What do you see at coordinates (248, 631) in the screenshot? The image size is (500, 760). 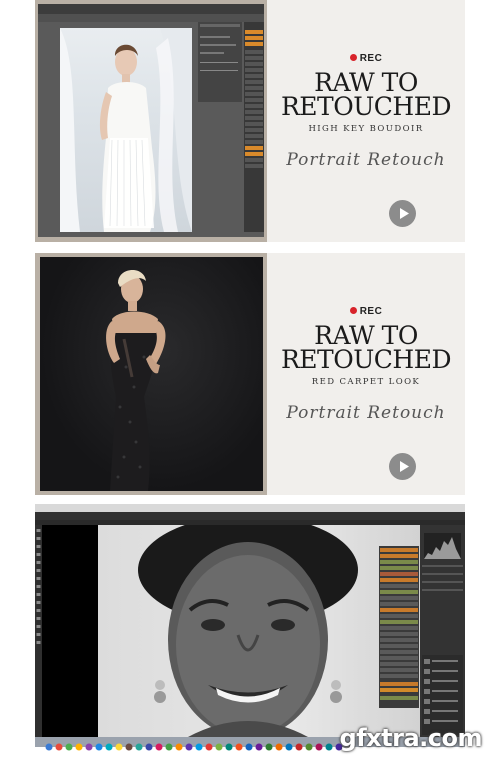 I see `woman-portrait-bw-photo` at bounding box center [248, 631].